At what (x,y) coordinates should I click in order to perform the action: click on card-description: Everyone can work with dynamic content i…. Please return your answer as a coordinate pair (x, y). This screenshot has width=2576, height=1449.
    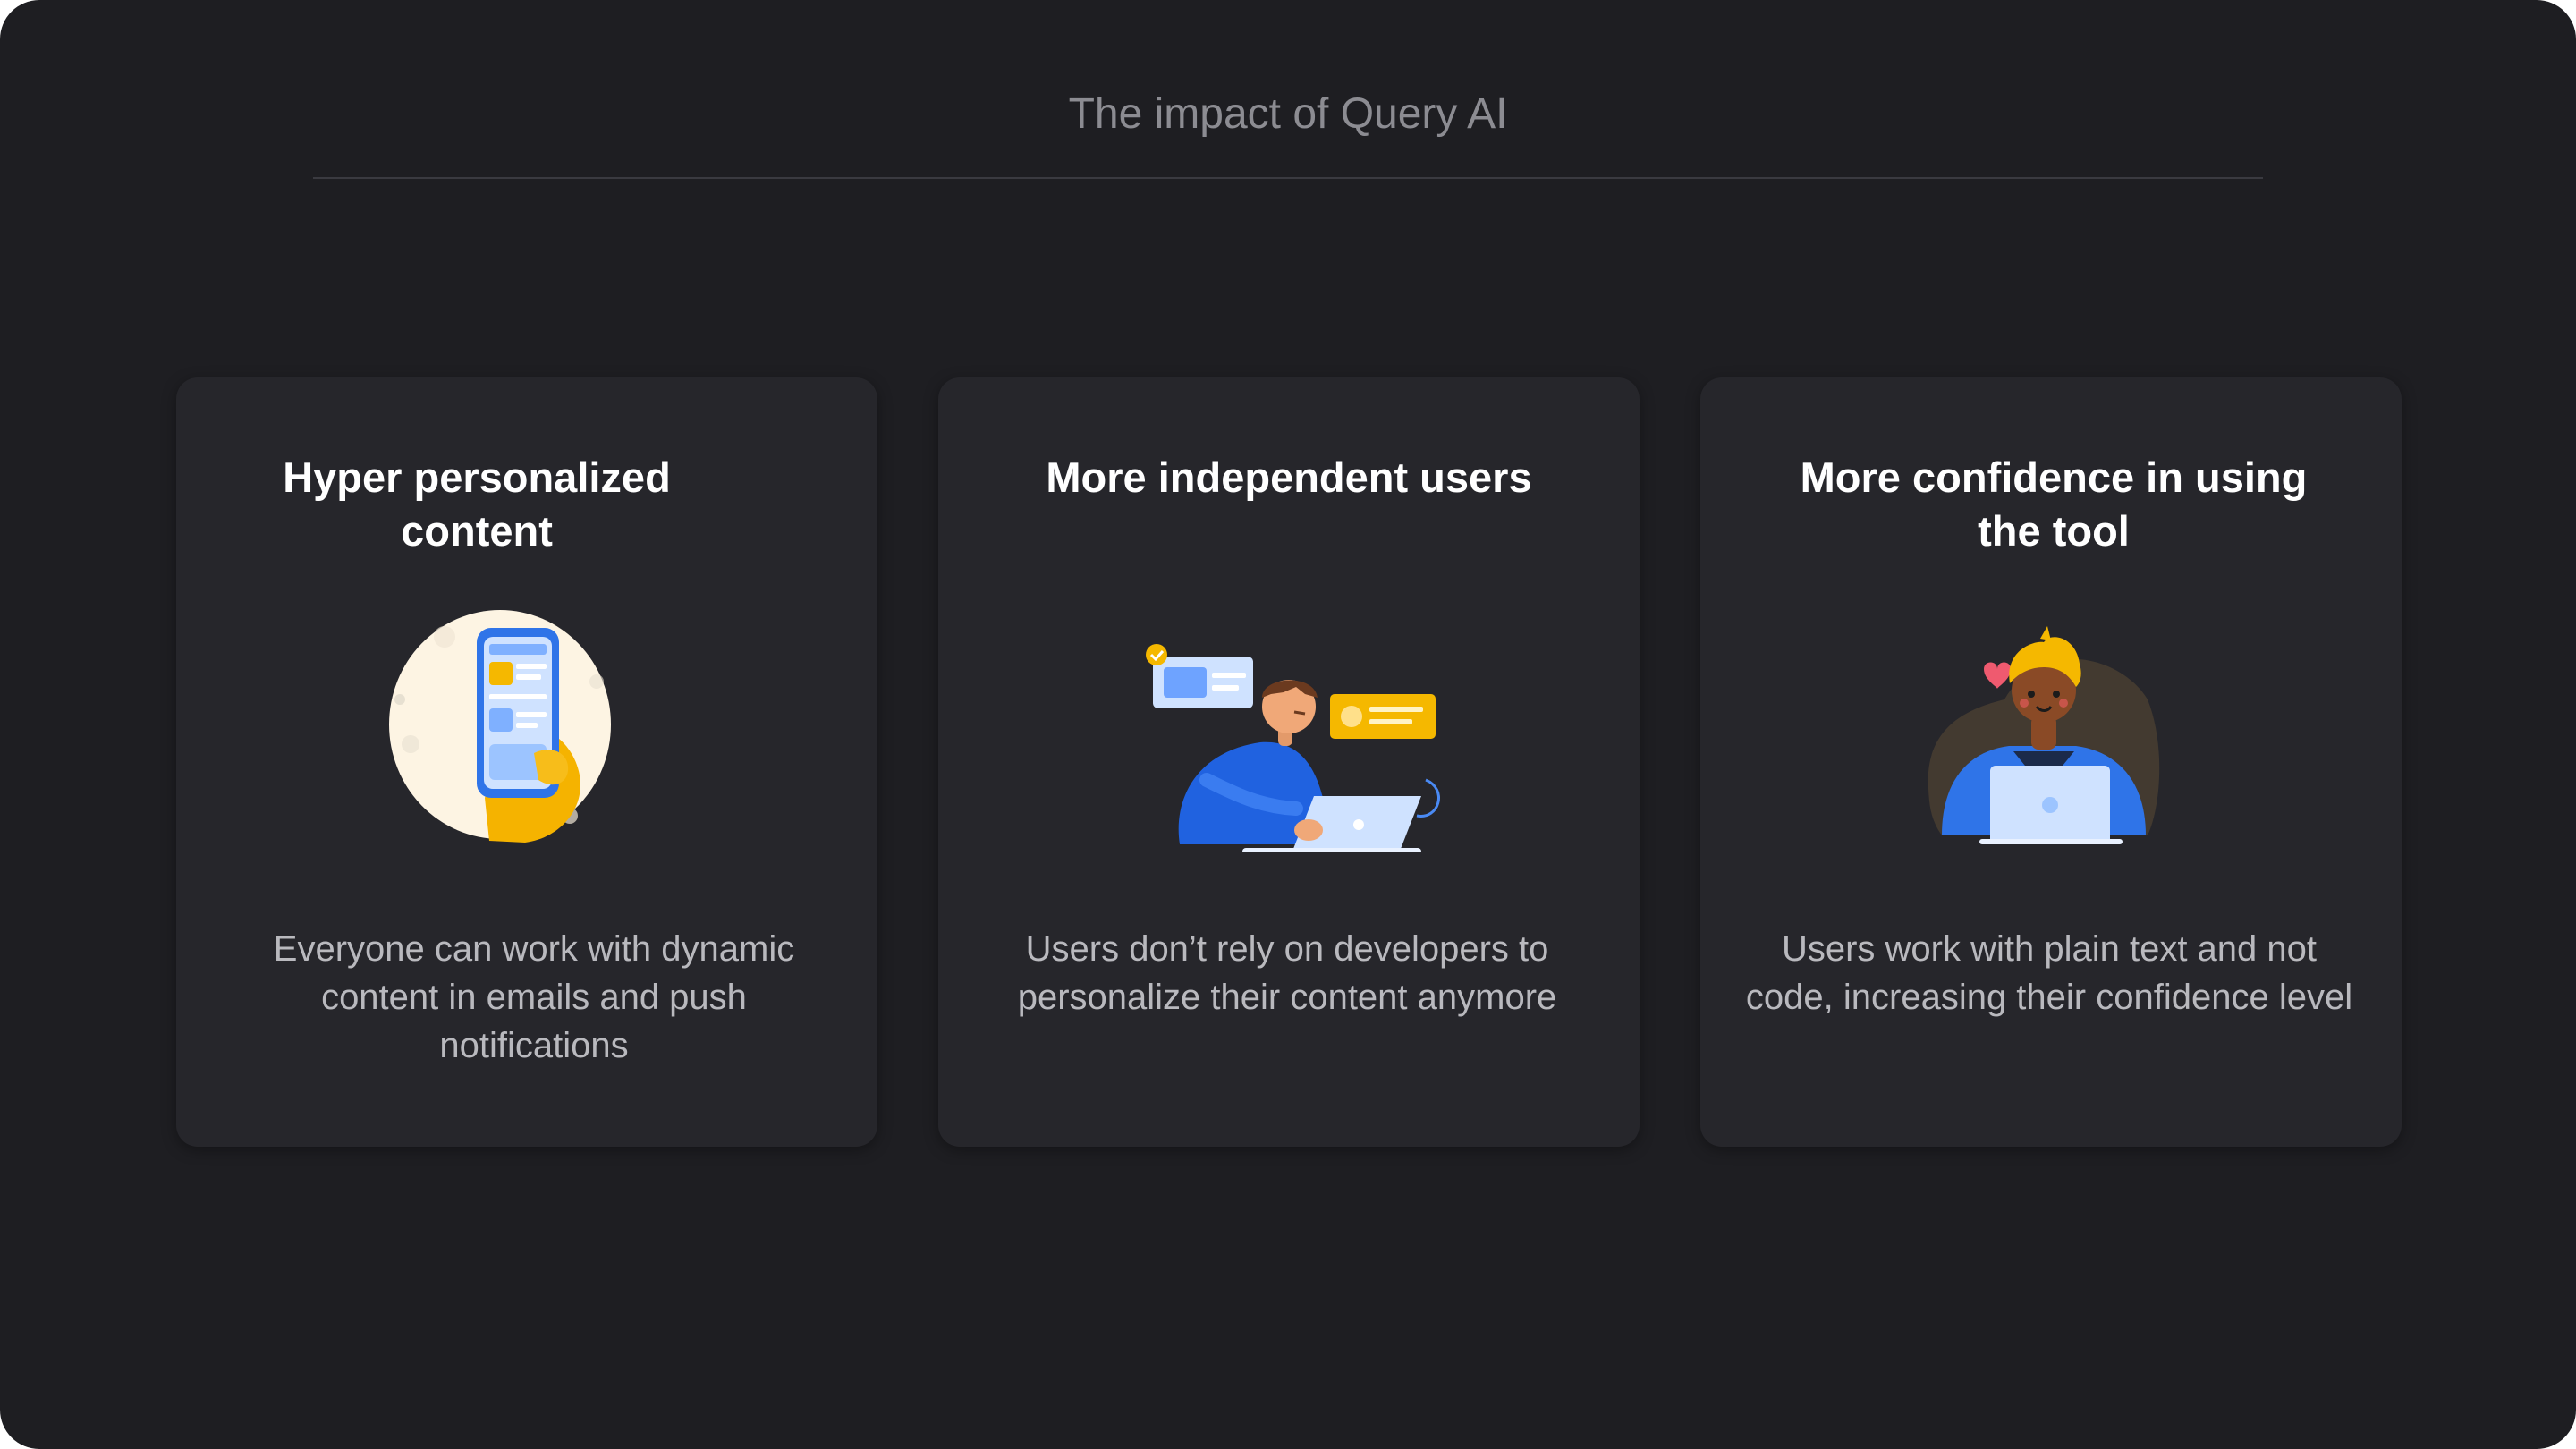
    Looking at the image, I should click on (534, 997).